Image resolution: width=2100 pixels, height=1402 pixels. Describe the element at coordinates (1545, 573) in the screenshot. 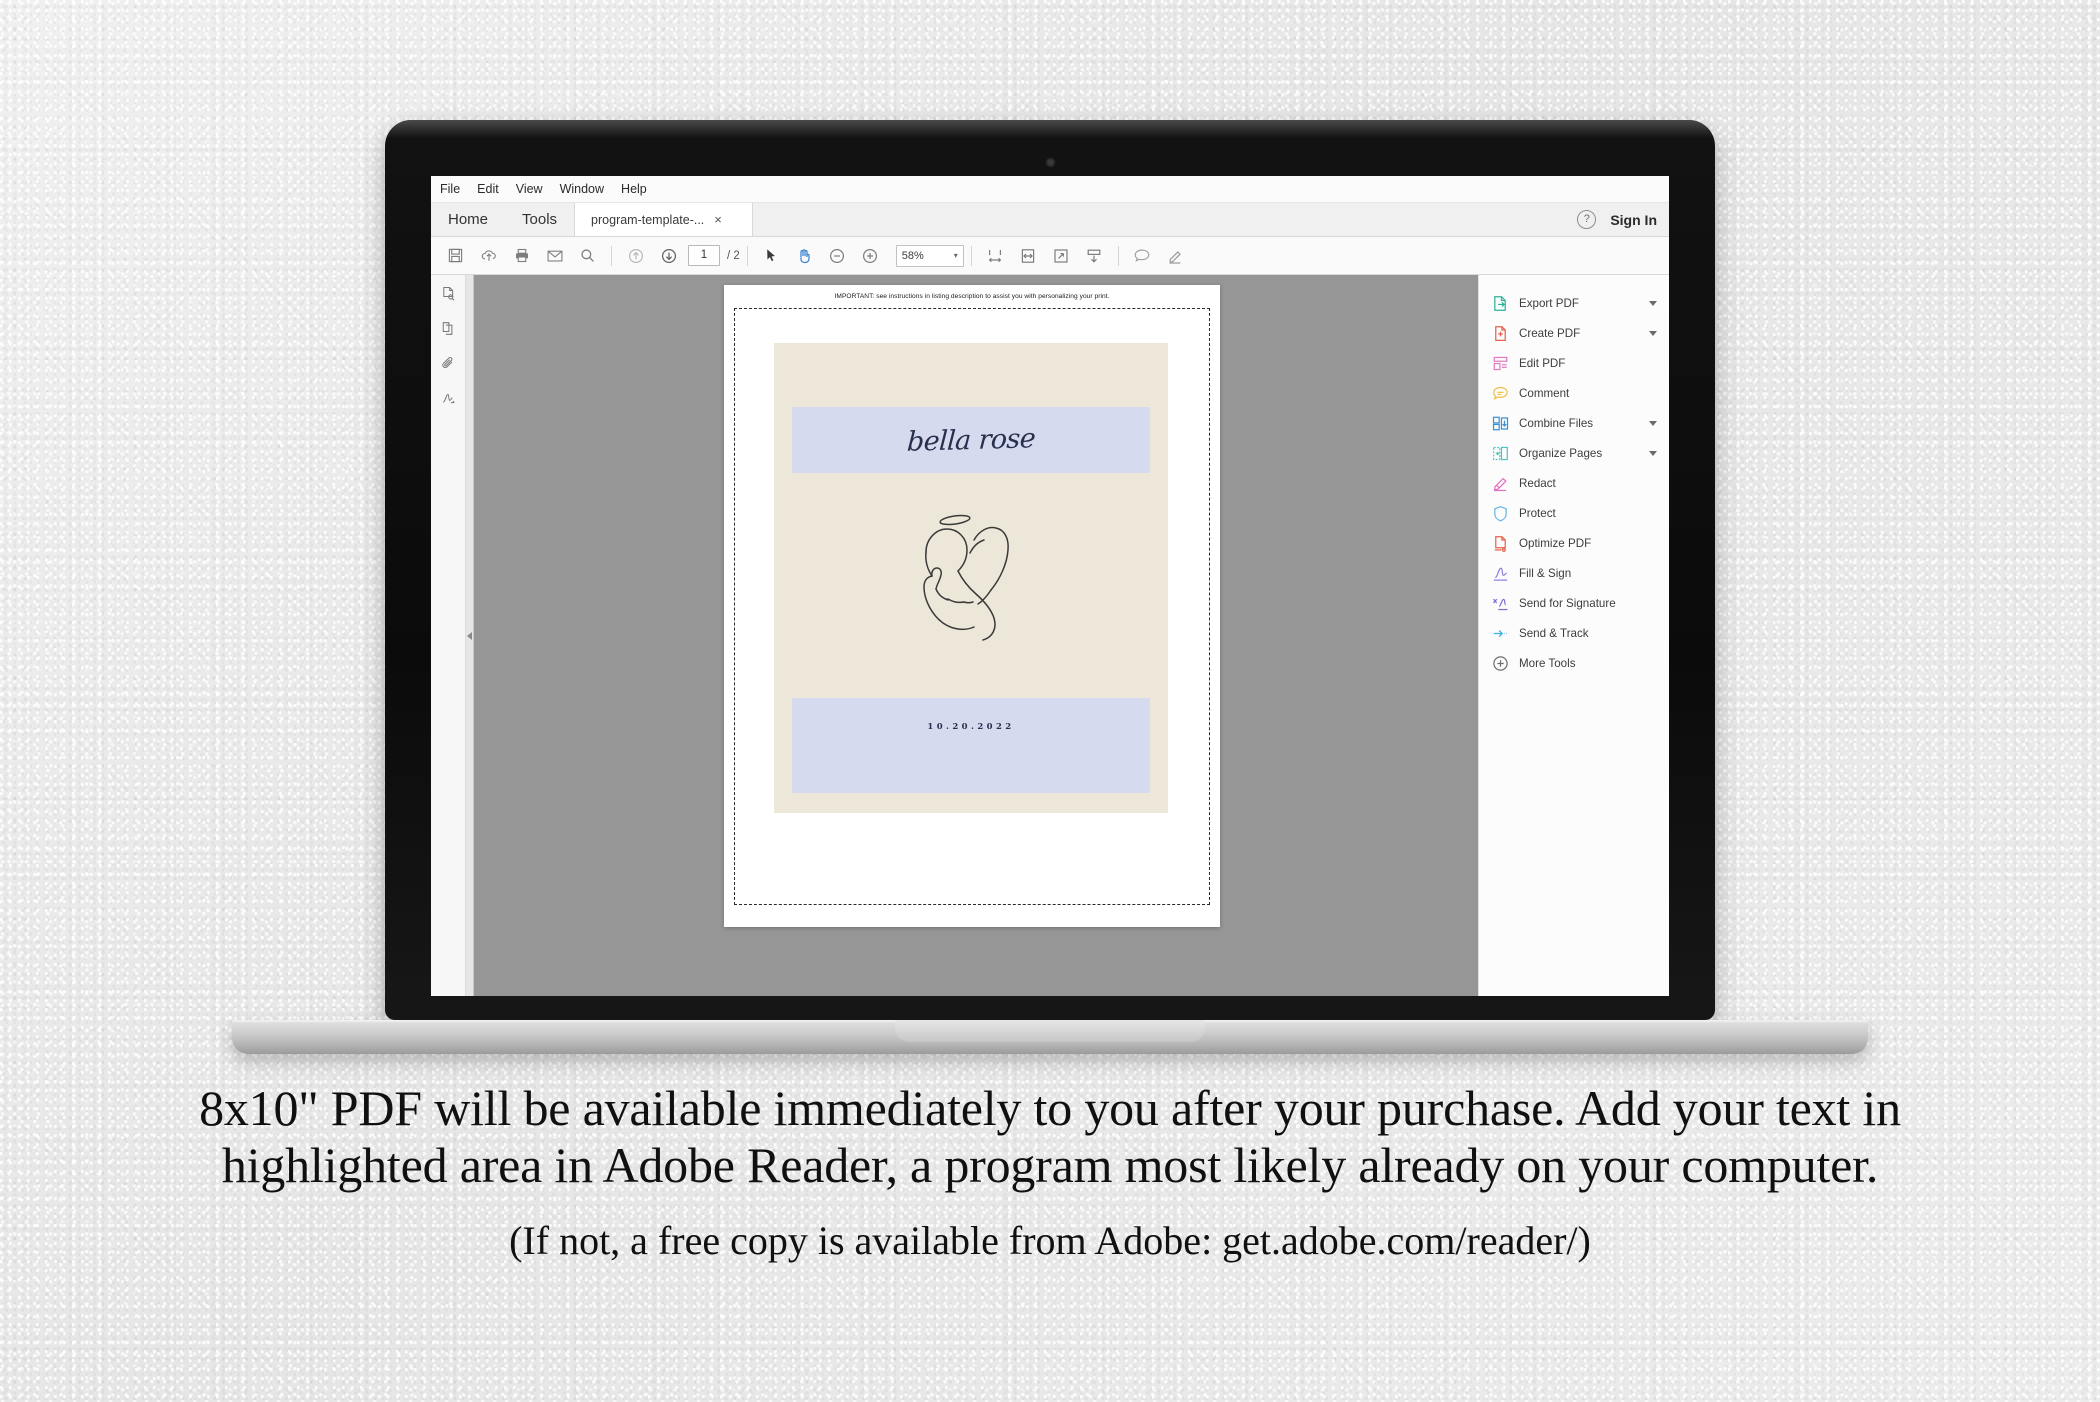

I see `tool-label: Fill & Sign` at that location.